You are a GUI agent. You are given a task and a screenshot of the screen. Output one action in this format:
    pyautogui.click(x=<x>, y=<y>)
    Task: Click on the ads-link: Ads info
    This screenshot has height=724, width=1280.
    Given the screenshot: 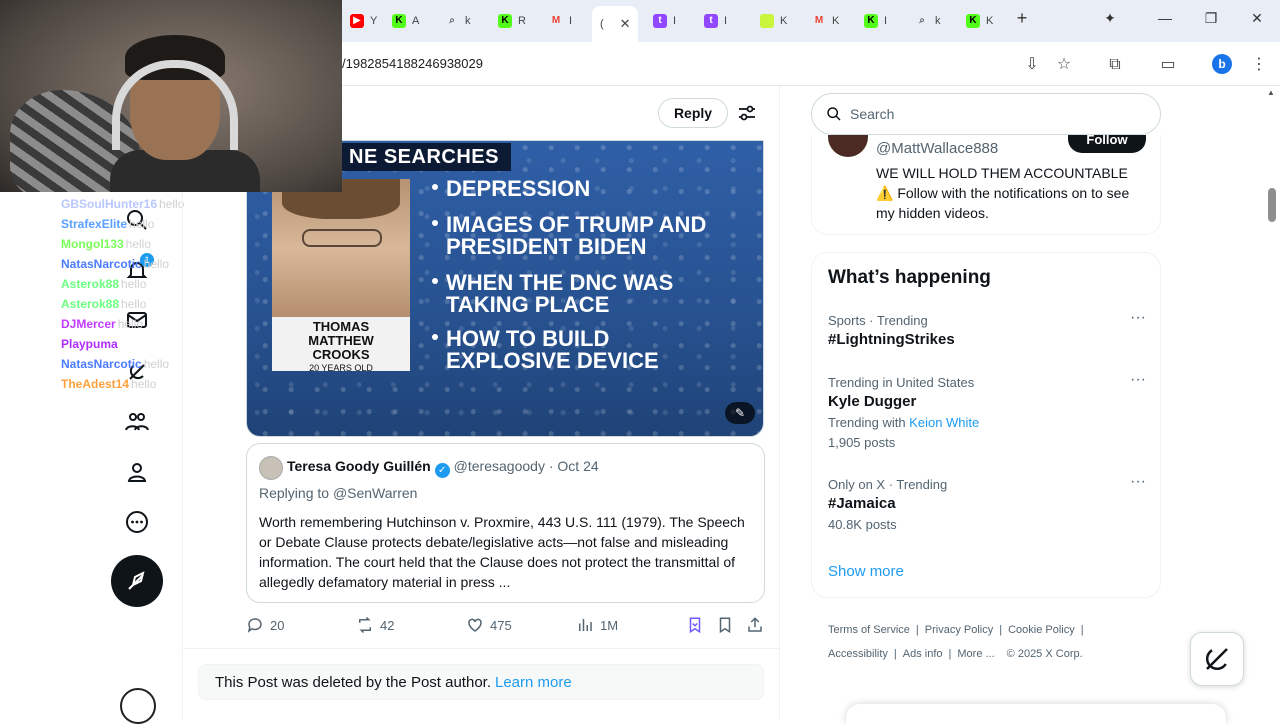 What is the action you would take?
    pyautogui.click(x=923, y=654)
    